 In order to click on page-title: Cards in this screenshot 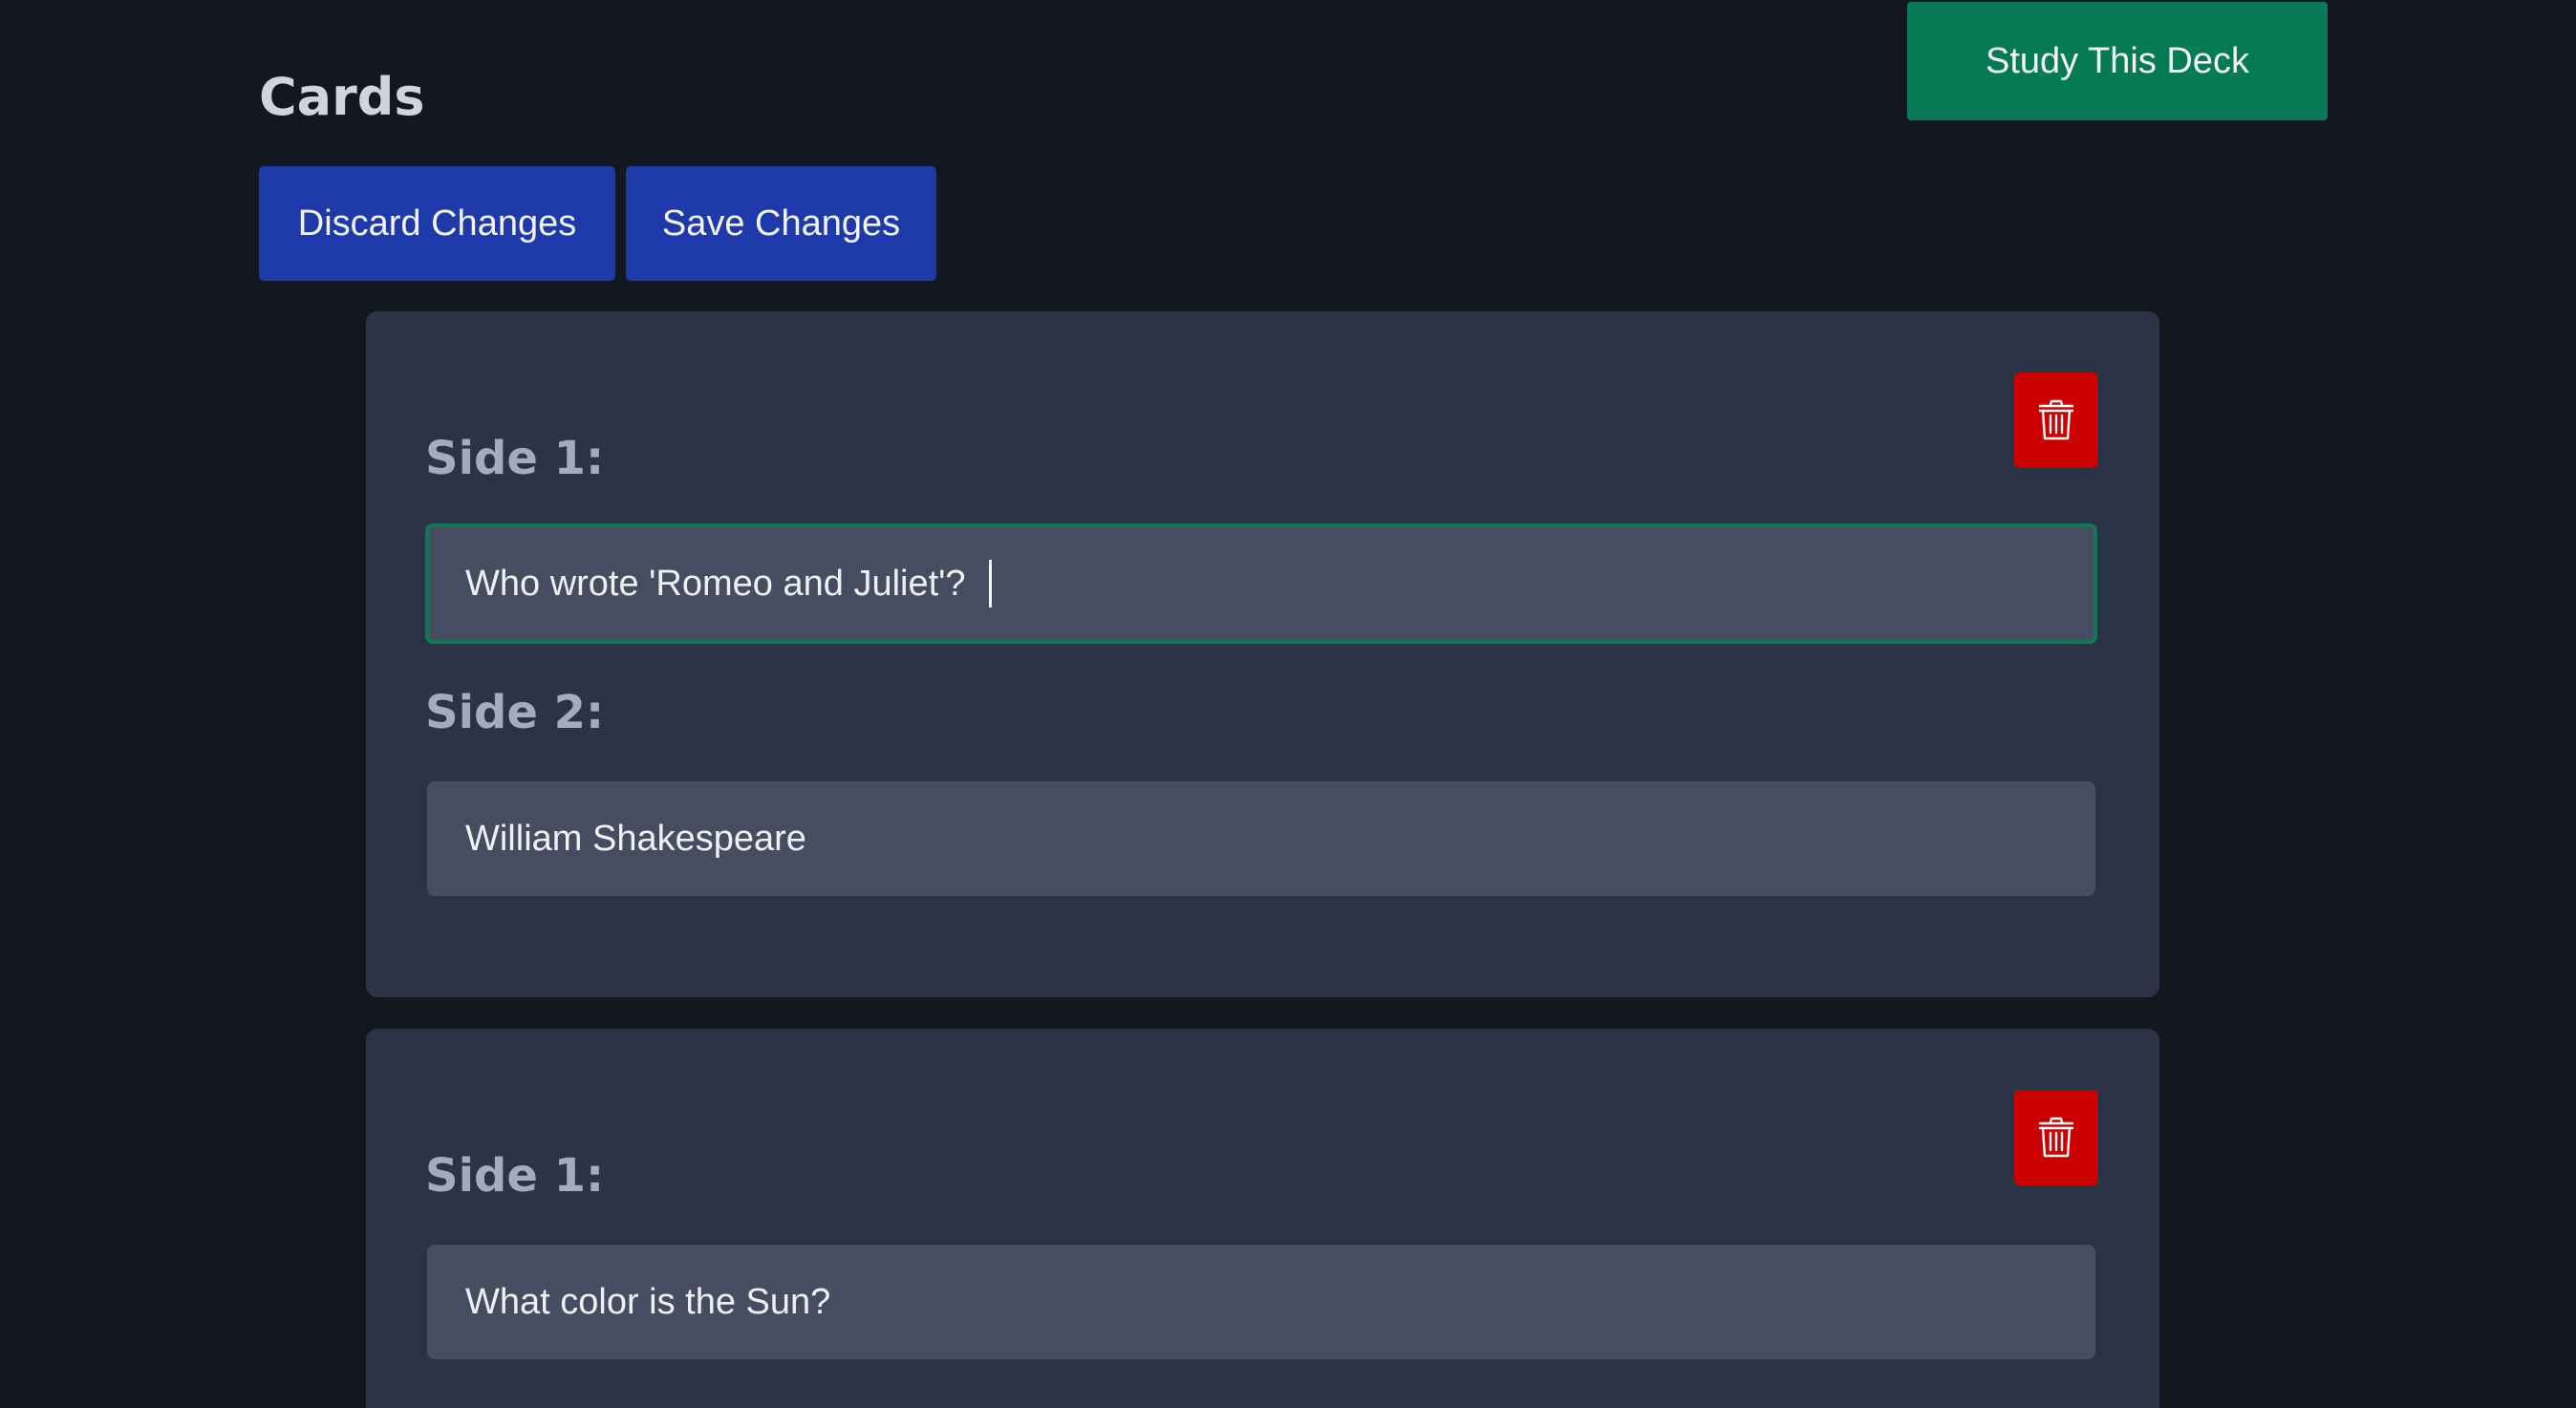, I will do `click(342, 97)`.